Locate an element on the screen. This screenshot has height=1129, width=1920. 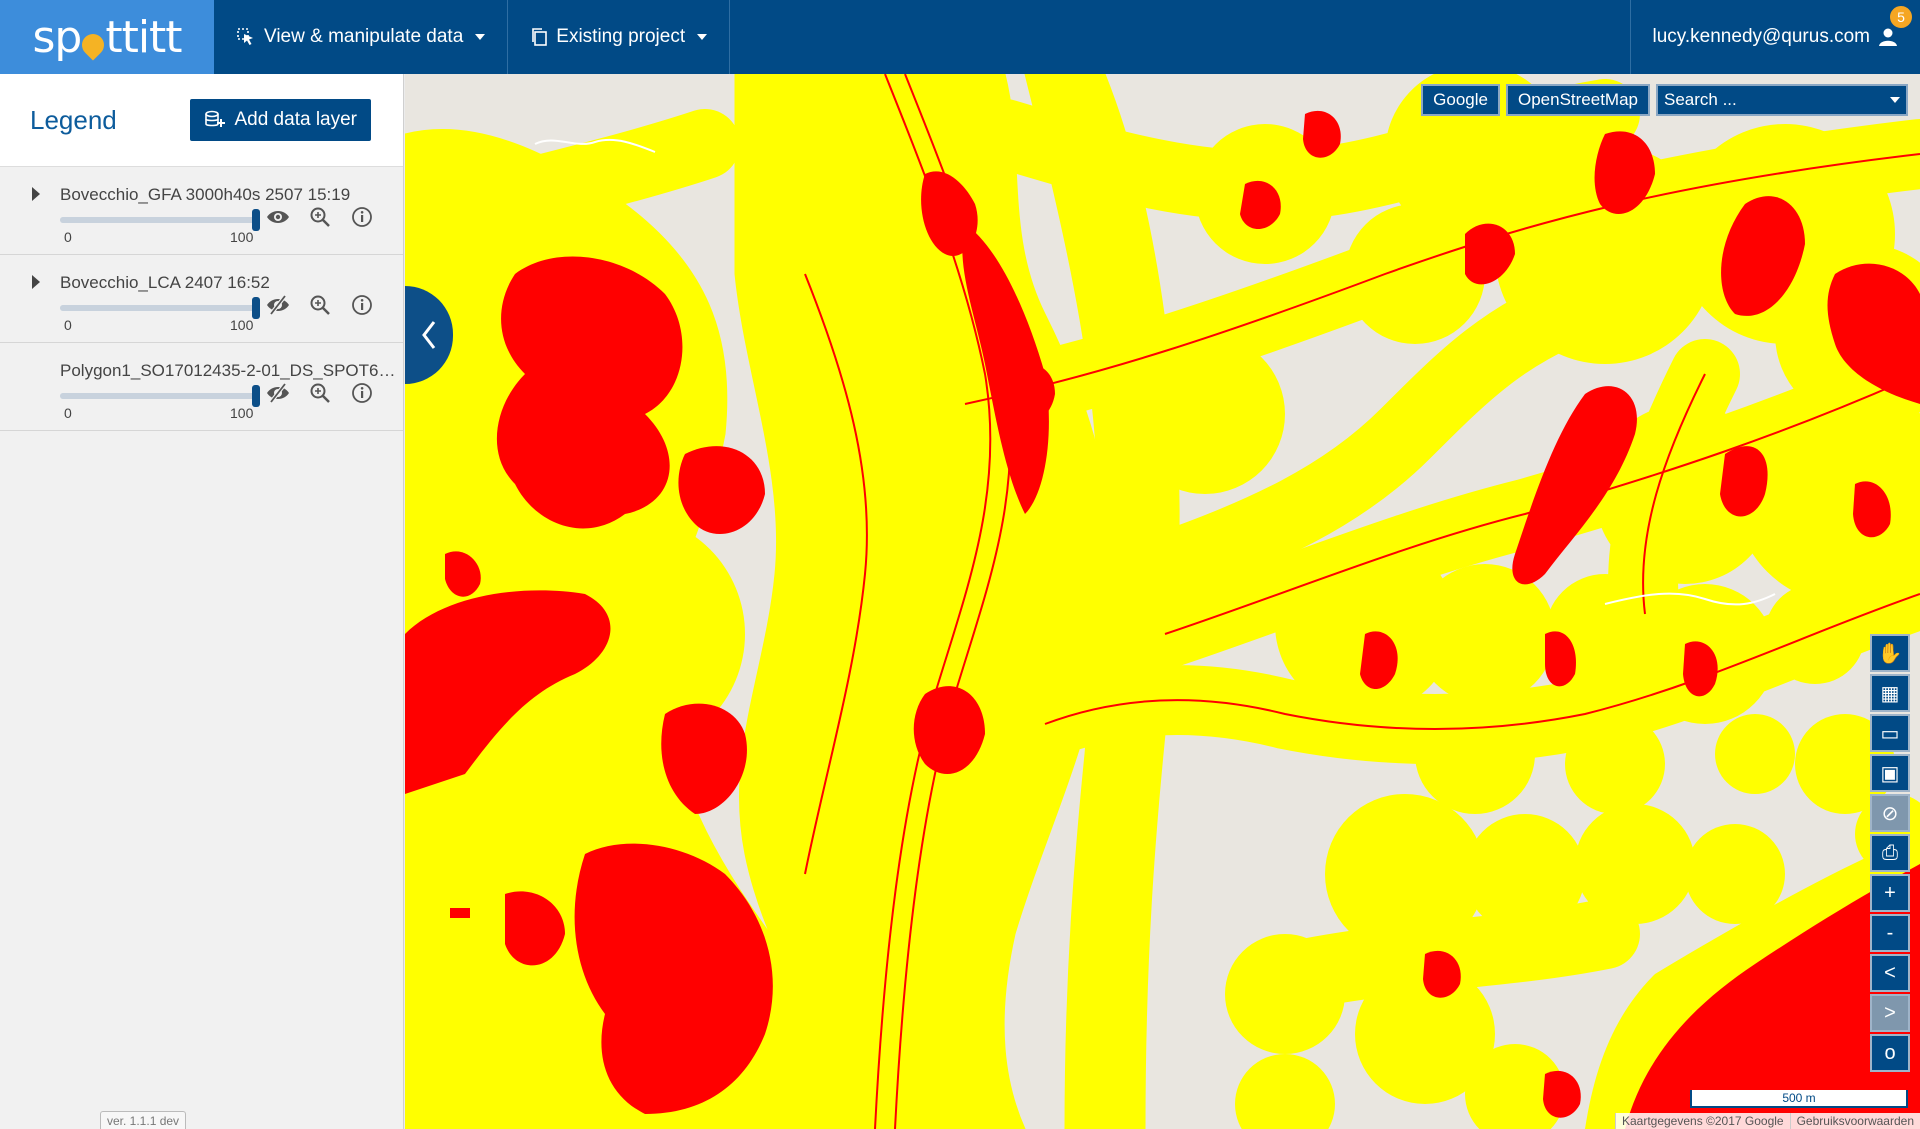
image-icon: ▣ is located at coordinates (1890, 773).